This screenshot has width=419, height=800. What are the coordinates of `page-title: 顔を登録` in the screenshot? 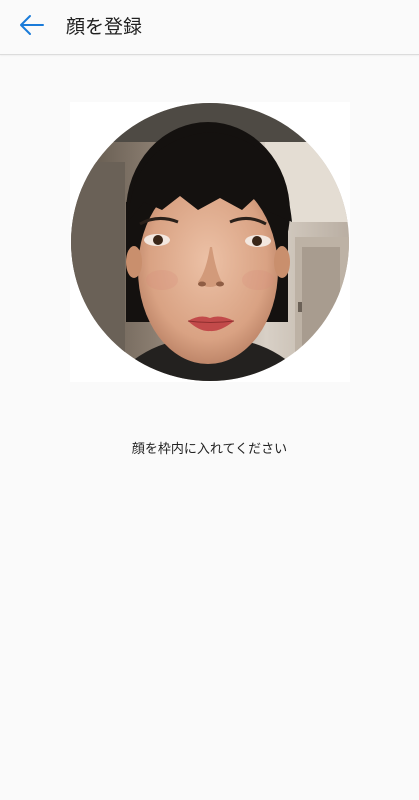 It's located at (104, 27).